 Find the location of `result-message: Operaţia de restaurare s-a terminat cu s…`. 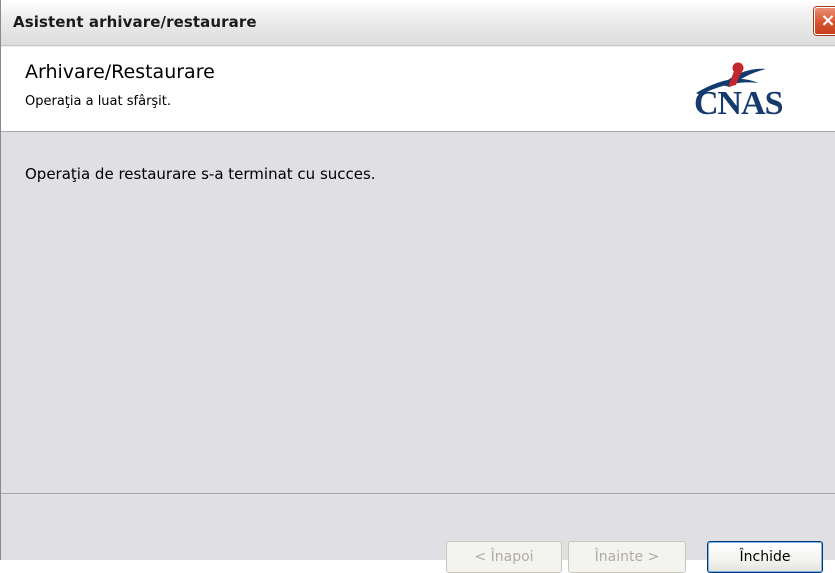

result-message: Operaţia de restaurare s-a terminat cu s… is located at coordinates (200, 174).